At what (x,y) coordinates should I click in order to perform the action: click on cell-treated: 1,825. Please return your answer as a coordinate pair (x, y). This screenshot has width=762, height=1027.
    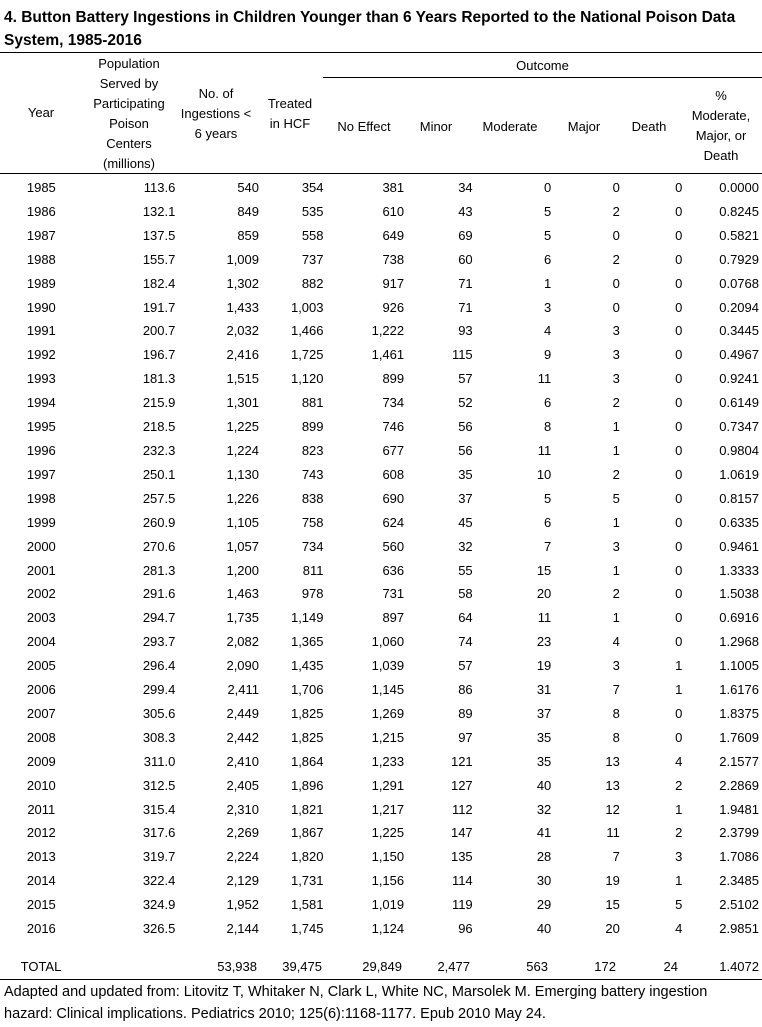
    Looking at the image, I should click on (307, 713).